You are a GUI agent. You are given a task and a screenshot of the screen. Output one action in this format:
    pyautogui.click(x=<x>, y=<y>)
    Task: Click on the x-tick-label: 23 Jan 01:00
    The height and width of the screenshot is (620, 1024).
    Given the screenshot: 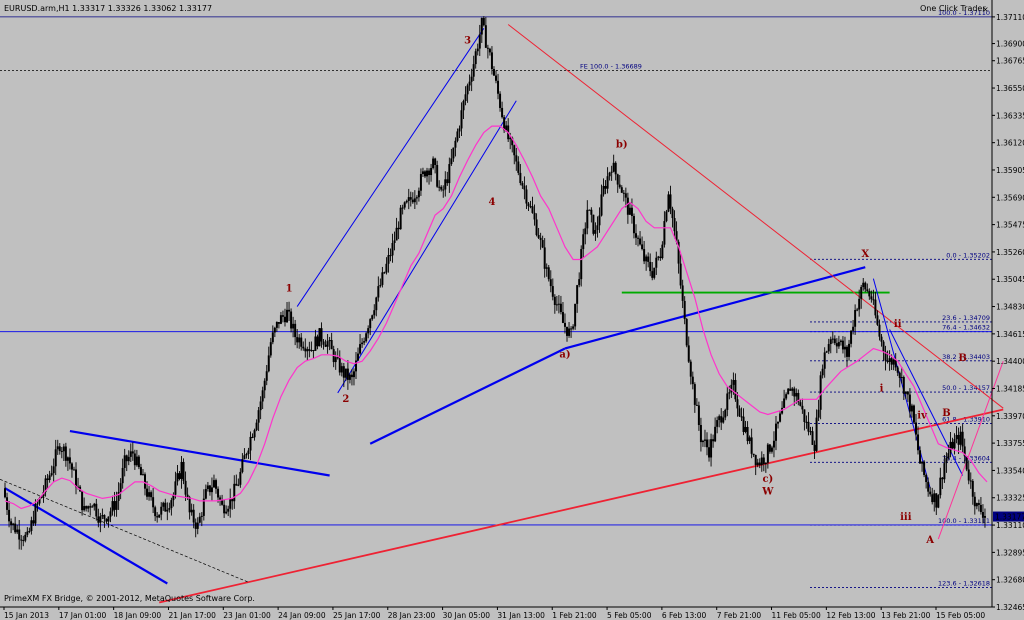 What is the action you would take?
    pyautogui.click(x=247, y=615)
    